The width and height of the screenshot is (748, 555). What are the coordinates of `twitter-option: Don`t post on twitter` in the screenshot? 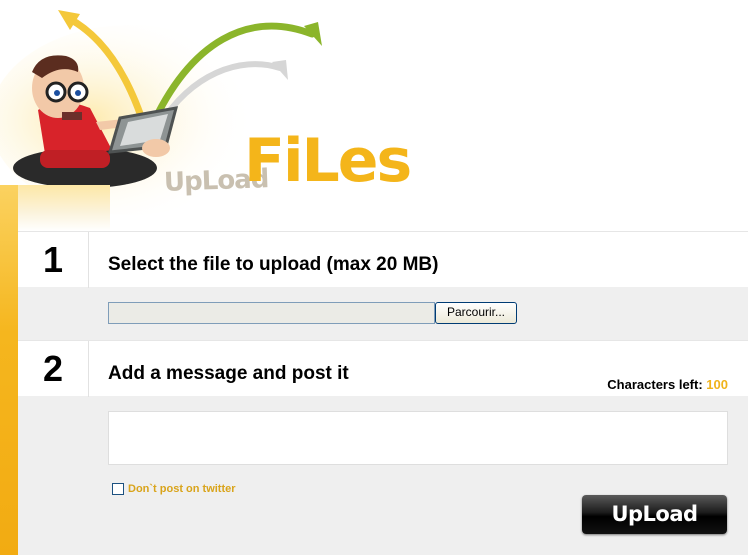 It's located at (174, 489).